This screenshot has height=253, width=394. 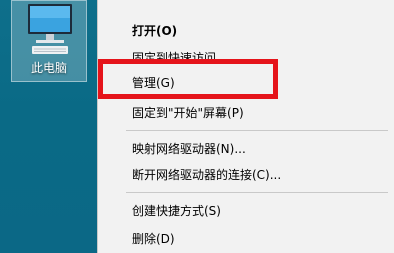 I want to click on desktop-icon-this-pc: 此电脑, so click(x=49, y=41).